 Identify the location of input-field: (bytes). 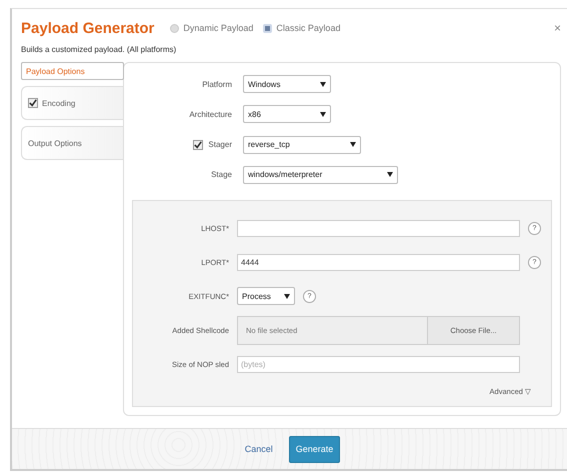
(378, 364).